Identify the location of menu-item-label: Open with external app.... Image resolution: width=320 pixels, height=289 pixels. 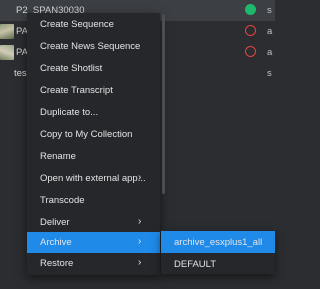
(93, 178).